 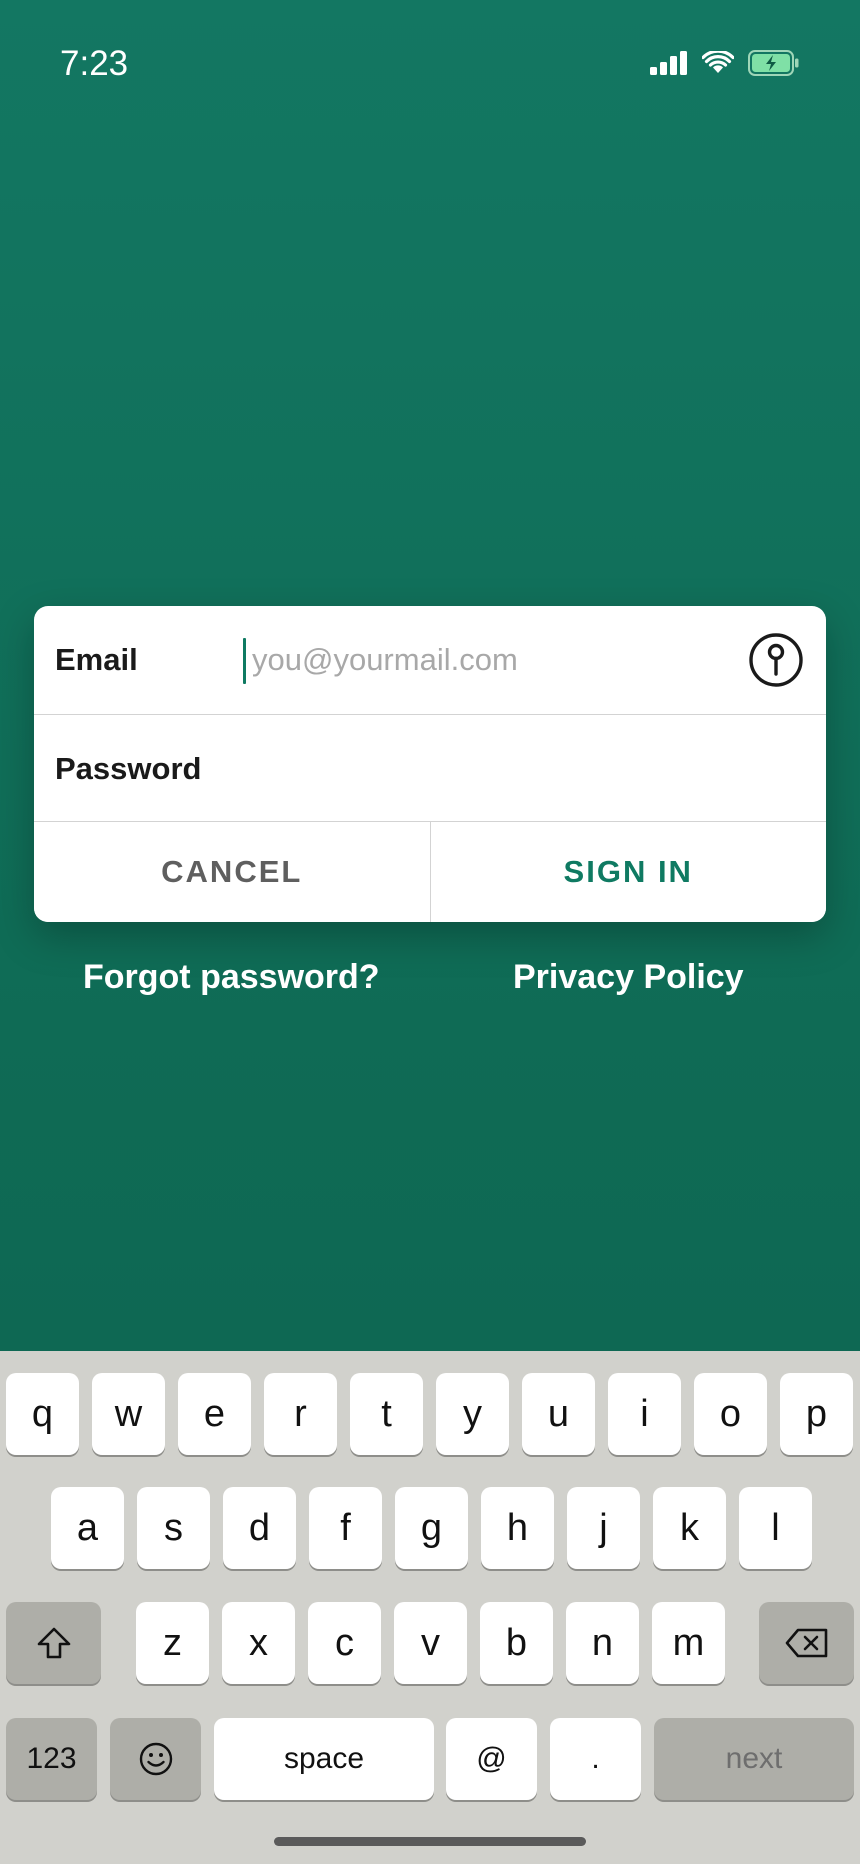 What do you see at coordinates (324, 1759) in the screenshot?
I see `space-key: space` at bounding box center [324, 1759].